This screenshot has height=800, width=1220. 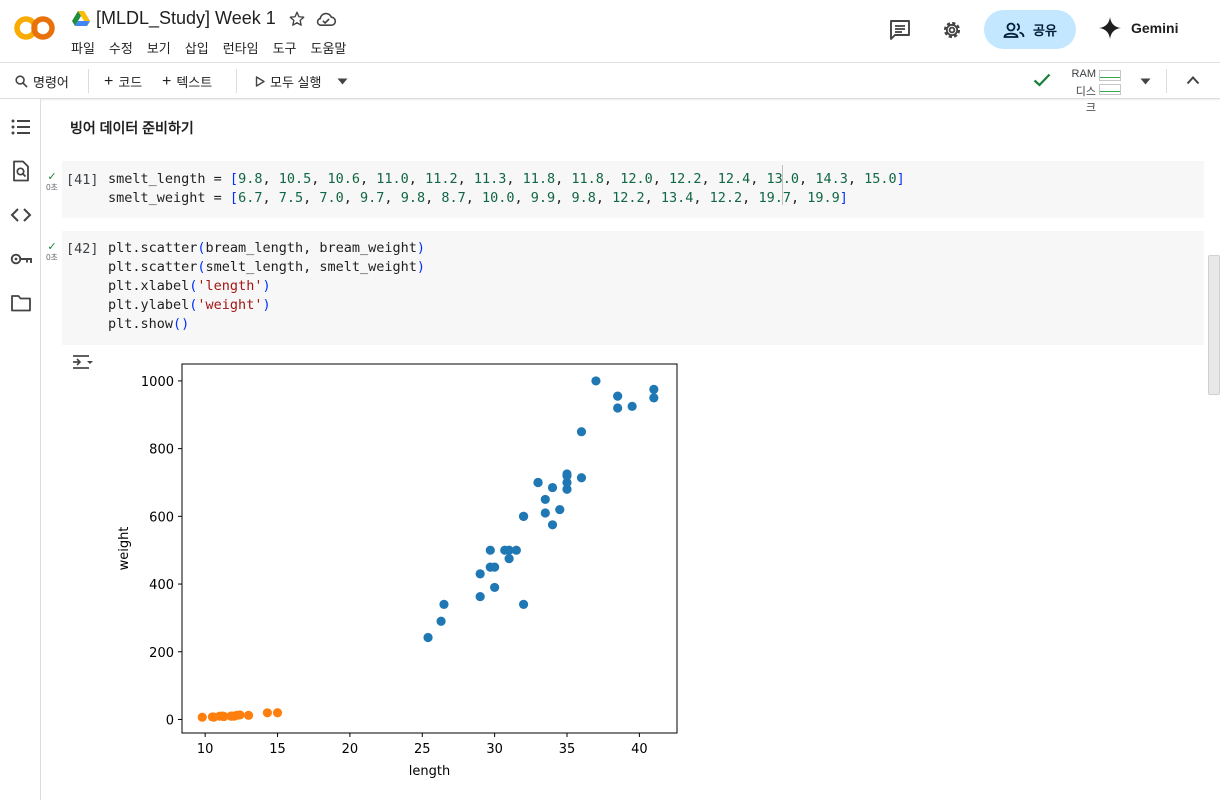 I want to click on section-heading: 빙어 데이터 준비하기, so click(x=132, y=128).